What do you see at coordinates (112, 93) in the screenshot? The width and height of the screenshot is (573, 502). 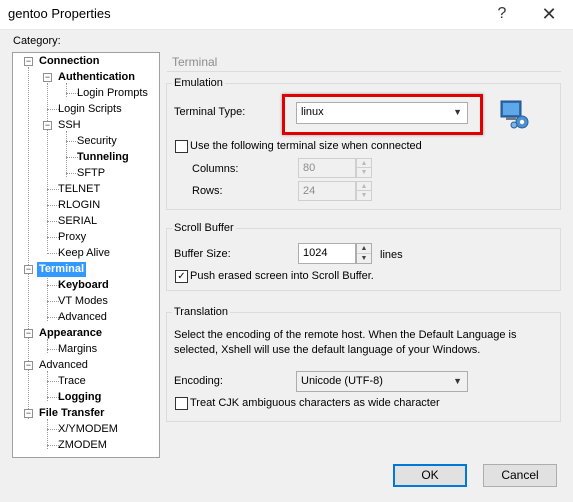 I see `tree-item-login-prompts: Login Prompts` at bounding box center [112, 93].